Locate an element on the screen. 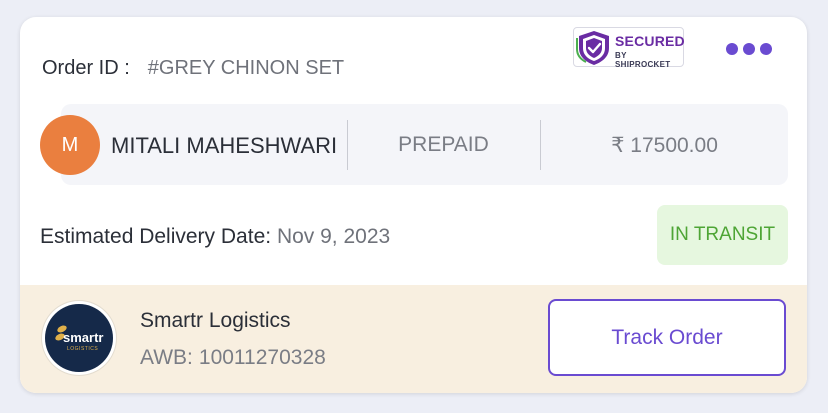 The height and width of the screenshot is (413, 828). more-dots-icon is located at coordinates (749, 49).